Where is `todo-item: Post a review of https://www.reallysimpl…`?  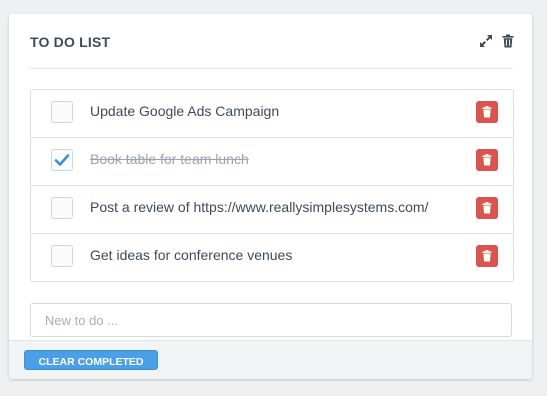 todo-item: Post a review of https://www.reallysimpl… is located at coordinates (272, 209).